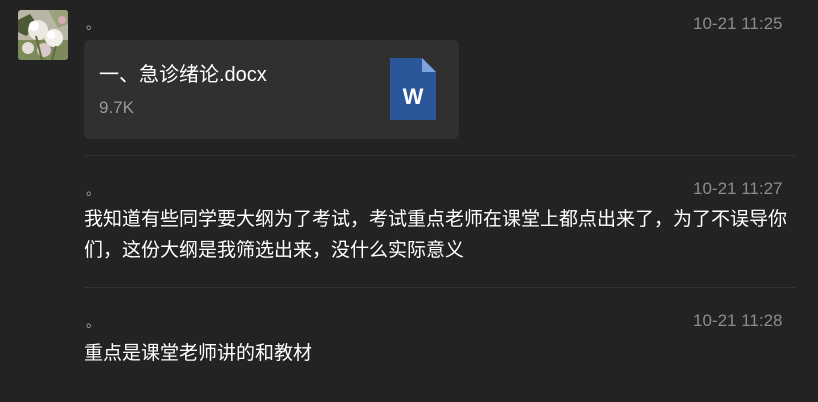  Describe the element at coordinates (738, 188) in the screenshot. I see `message-timestamp: 10-21 11:27` at that location.